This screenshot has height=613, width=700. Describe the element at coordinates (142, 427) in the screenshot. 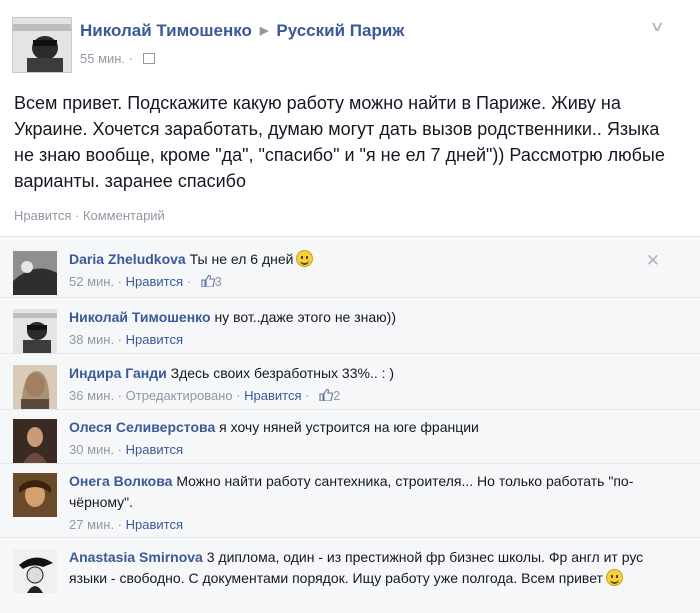

I see `comment-author: Олеся Селиверстова` at that location.